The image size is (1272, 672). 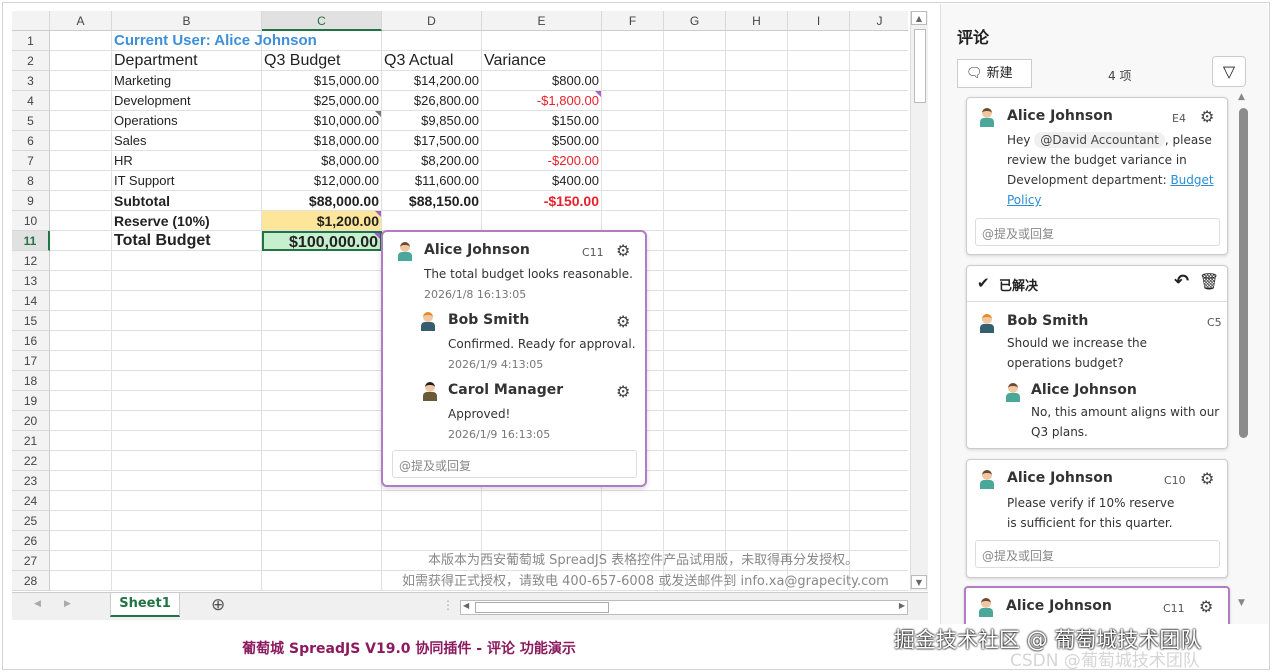 I want to click on cell-F24, so click(x=633, y=501).